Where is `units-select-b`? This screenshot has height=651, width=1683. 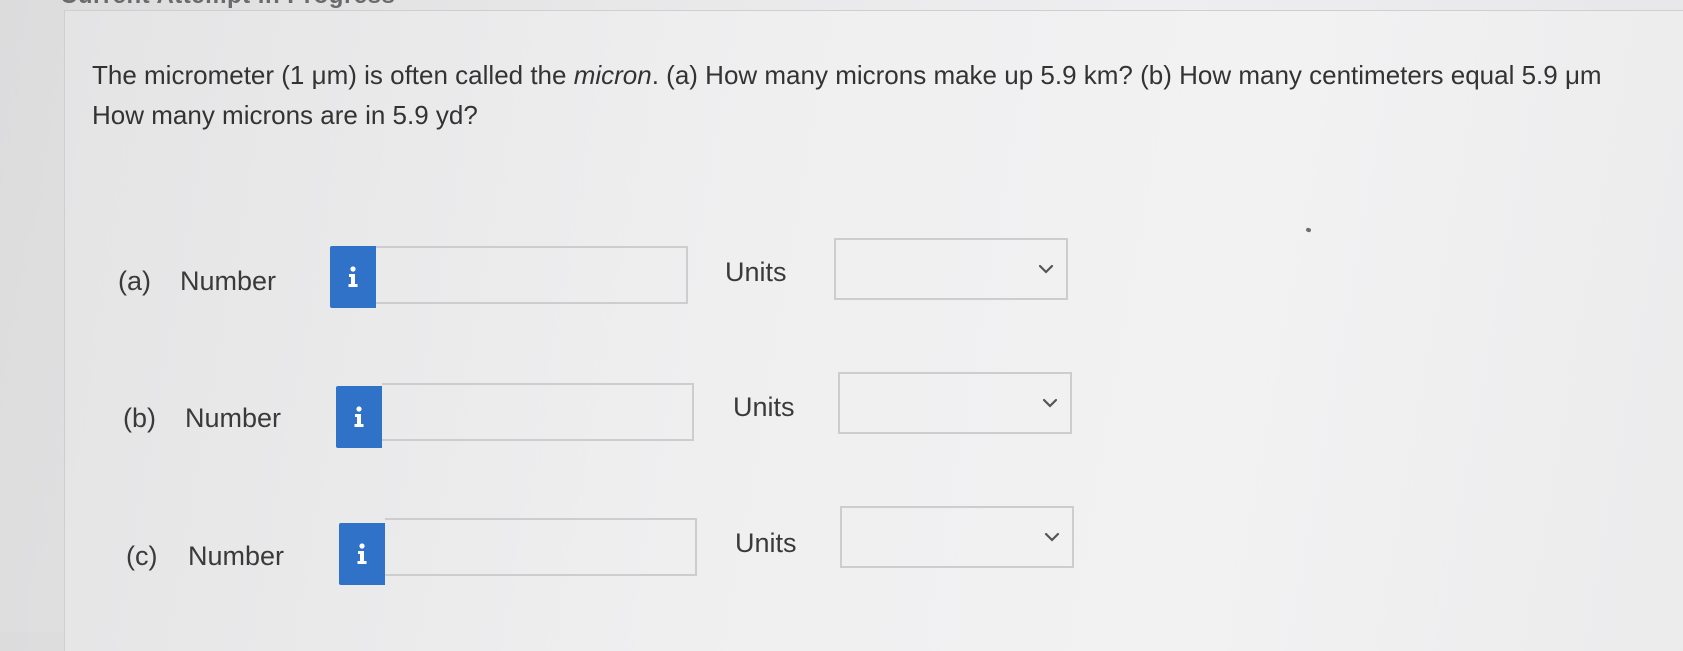
units-select-b is located at coordinates (955, 403).